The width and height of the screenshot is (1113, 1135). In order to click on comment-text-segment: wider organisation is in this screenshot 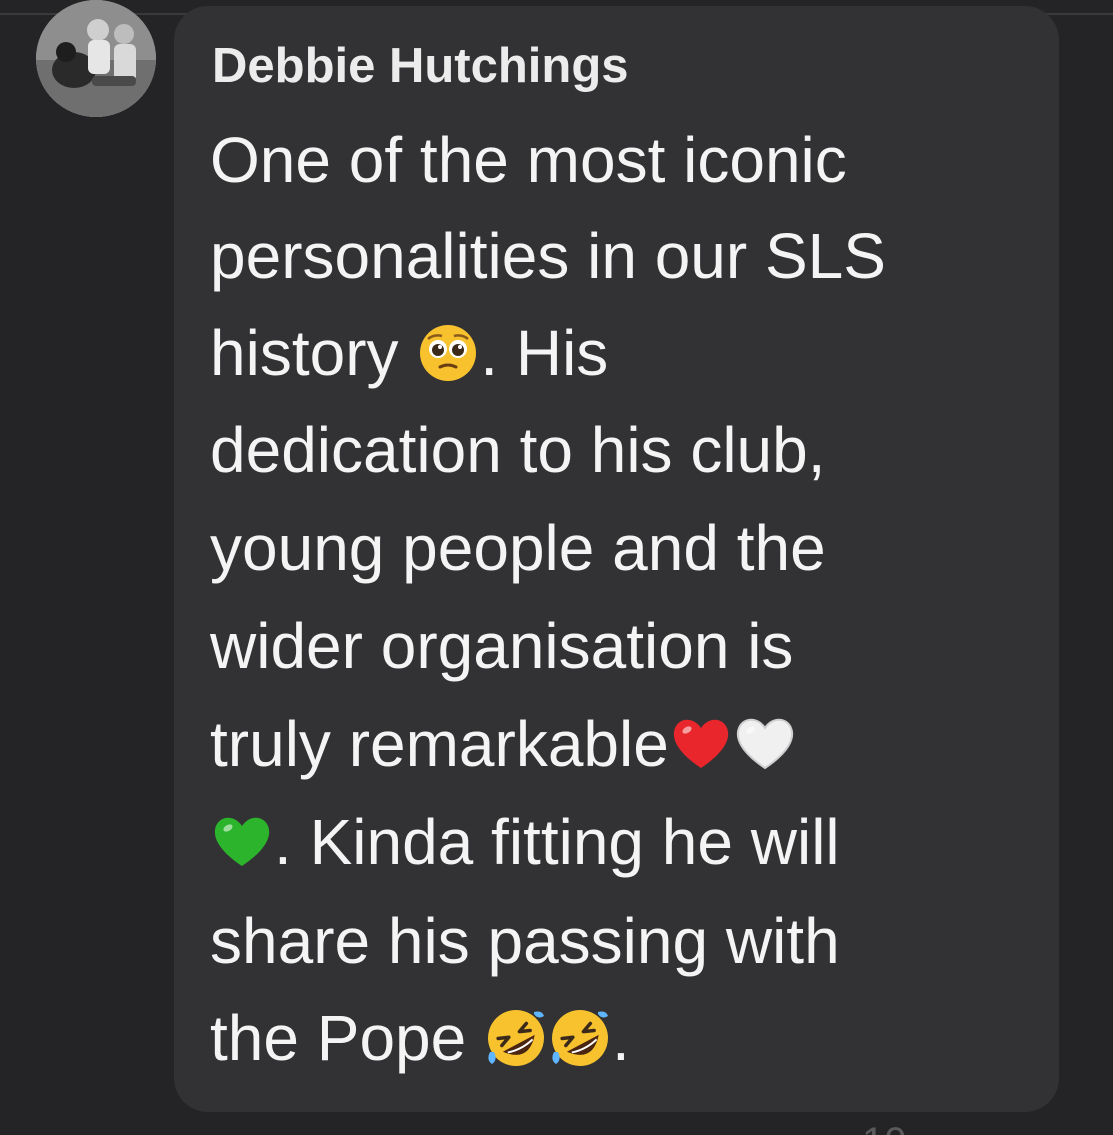, I will do `click(502, 646)`.